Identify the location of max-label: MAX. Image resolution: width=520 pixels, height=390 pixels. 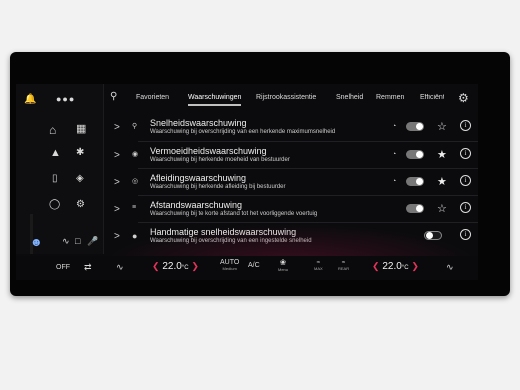
(318, 268).